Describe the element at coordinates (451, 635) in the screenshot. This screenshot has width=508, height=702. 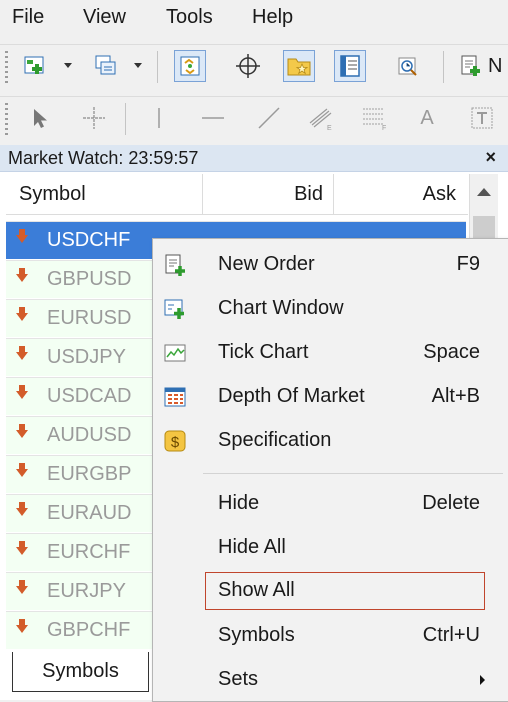
I see `menu-item-shortcut: Ctrl+U` at that location.